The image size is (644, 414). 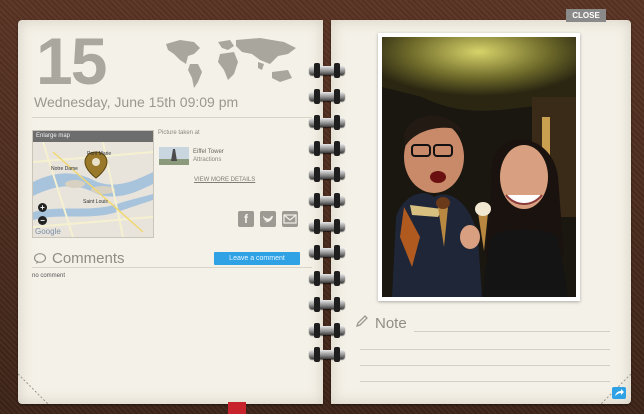 I want to click on pencil-icon, so click(x=361, y=321).